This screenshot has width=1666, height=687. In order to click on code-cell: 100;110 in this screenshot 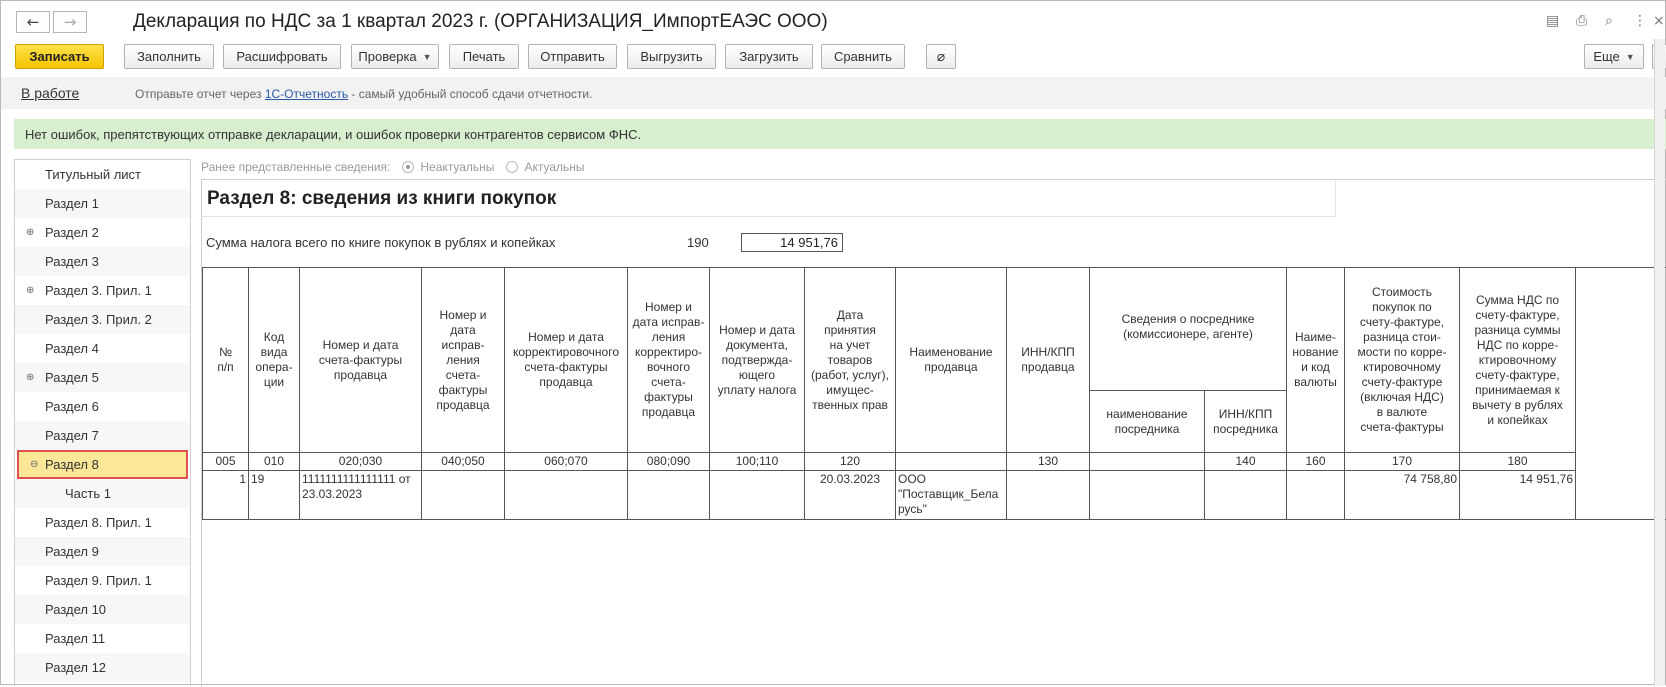, I will do `click(757, 462)`.